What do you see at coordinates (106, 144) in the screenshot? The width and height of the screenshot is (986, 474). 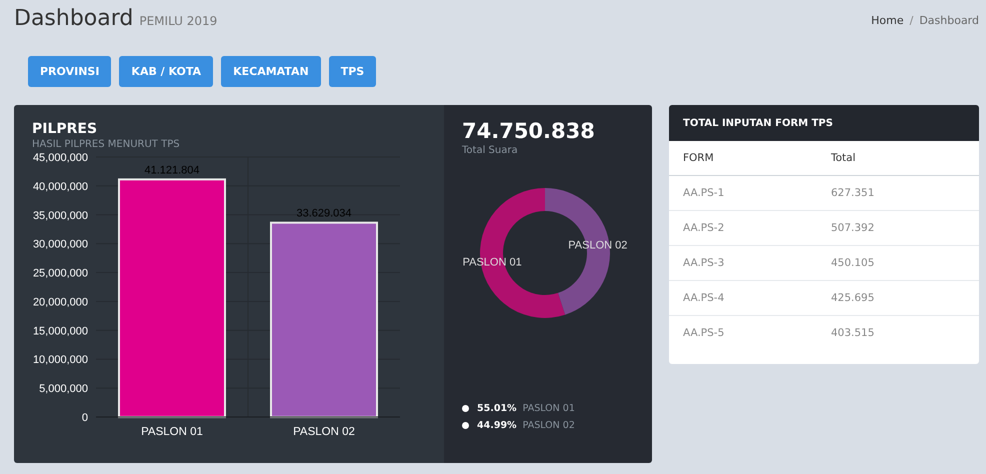 I see `chart-subtitle: HASIL PILPRES MENURUT TPS` at bounding box center [106, 144].